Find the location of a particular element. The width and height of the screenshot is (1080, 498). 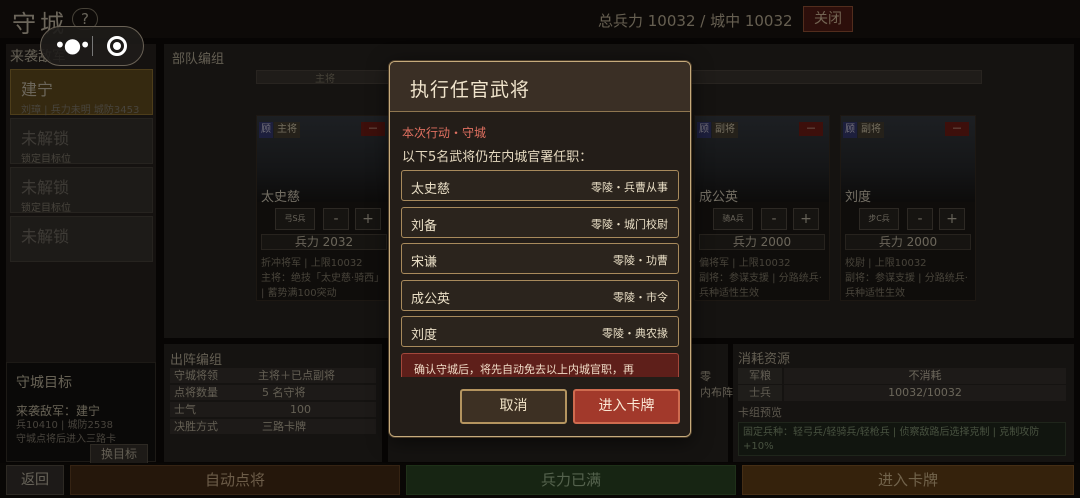

general-post: 零陵・市令 is located at coordinates (640, 297).